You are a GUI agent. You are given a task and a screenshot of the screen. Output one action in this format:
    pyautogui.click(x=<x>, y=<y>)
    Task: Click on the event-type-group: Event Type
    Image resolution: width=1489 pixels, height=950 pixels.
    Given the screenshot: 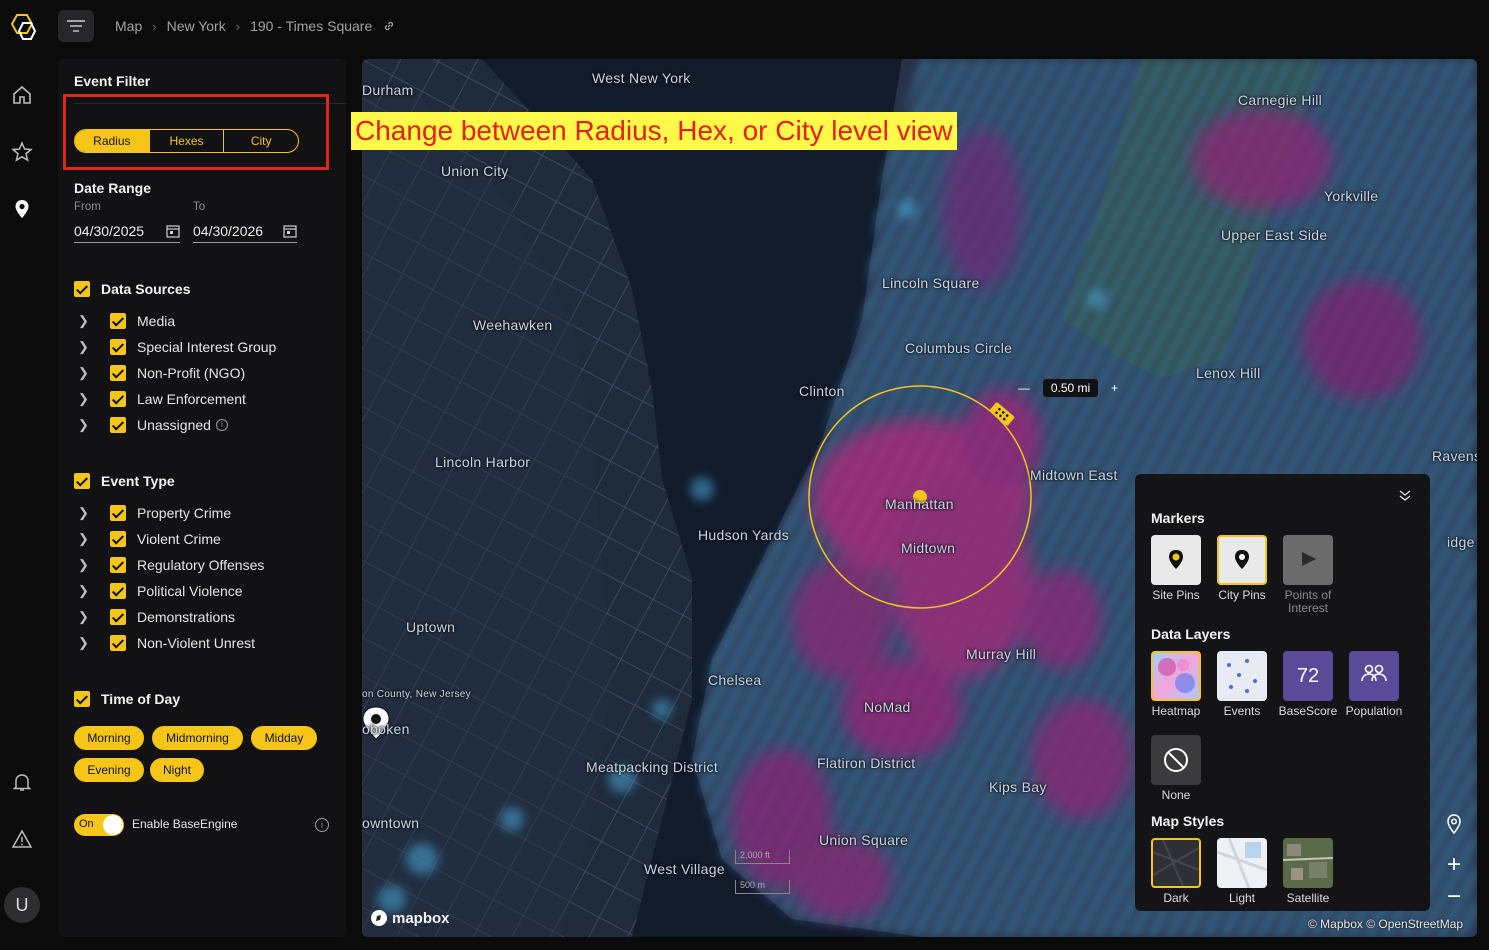 What is the action you would take?
    pyautogui.click(x=124, y=481)
    